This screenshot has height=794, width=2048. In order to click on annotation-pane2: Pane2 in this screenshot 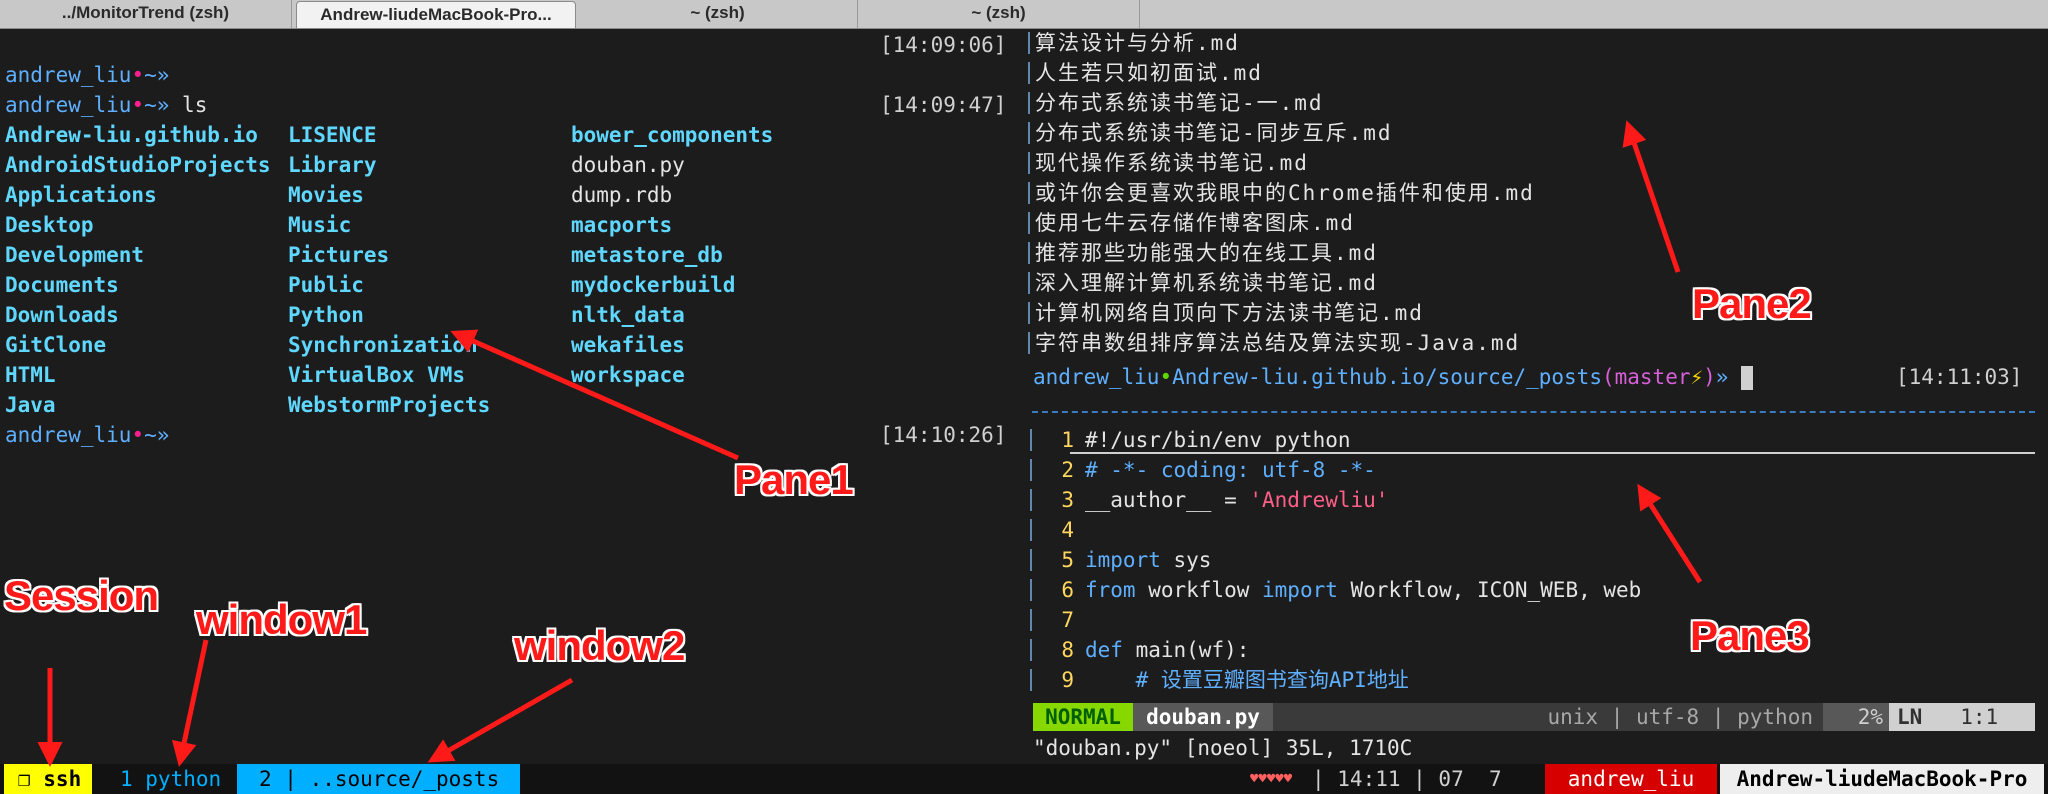, I will do `click(1752, 303)`.